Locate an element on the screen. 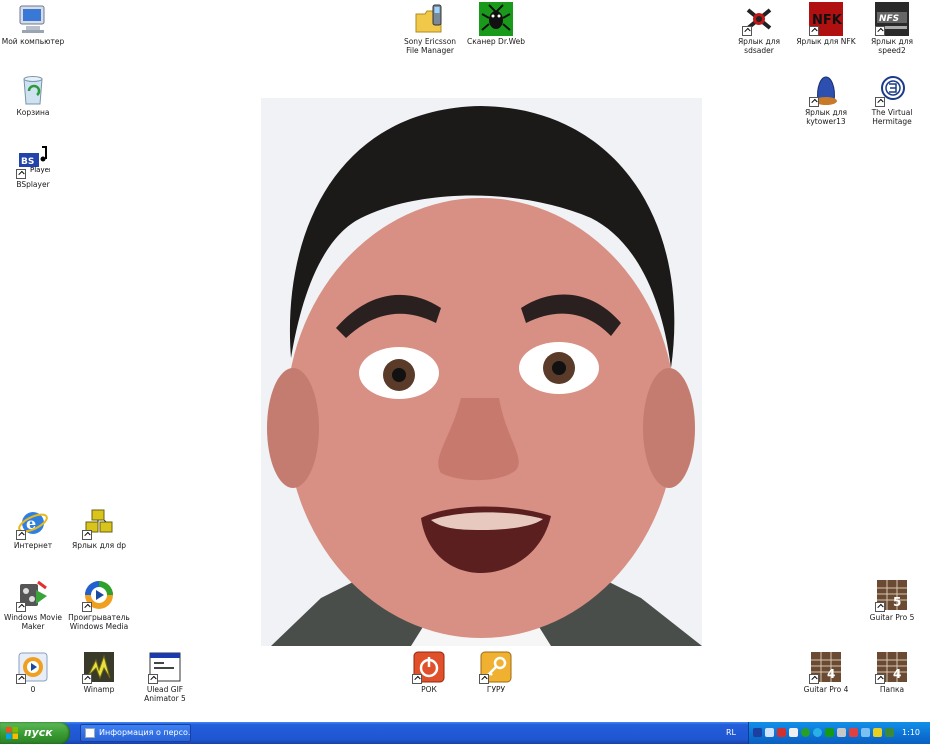 The height and width of the screenshot is (744, 930). safe-remove-icon is located at coordinates (865, 732).